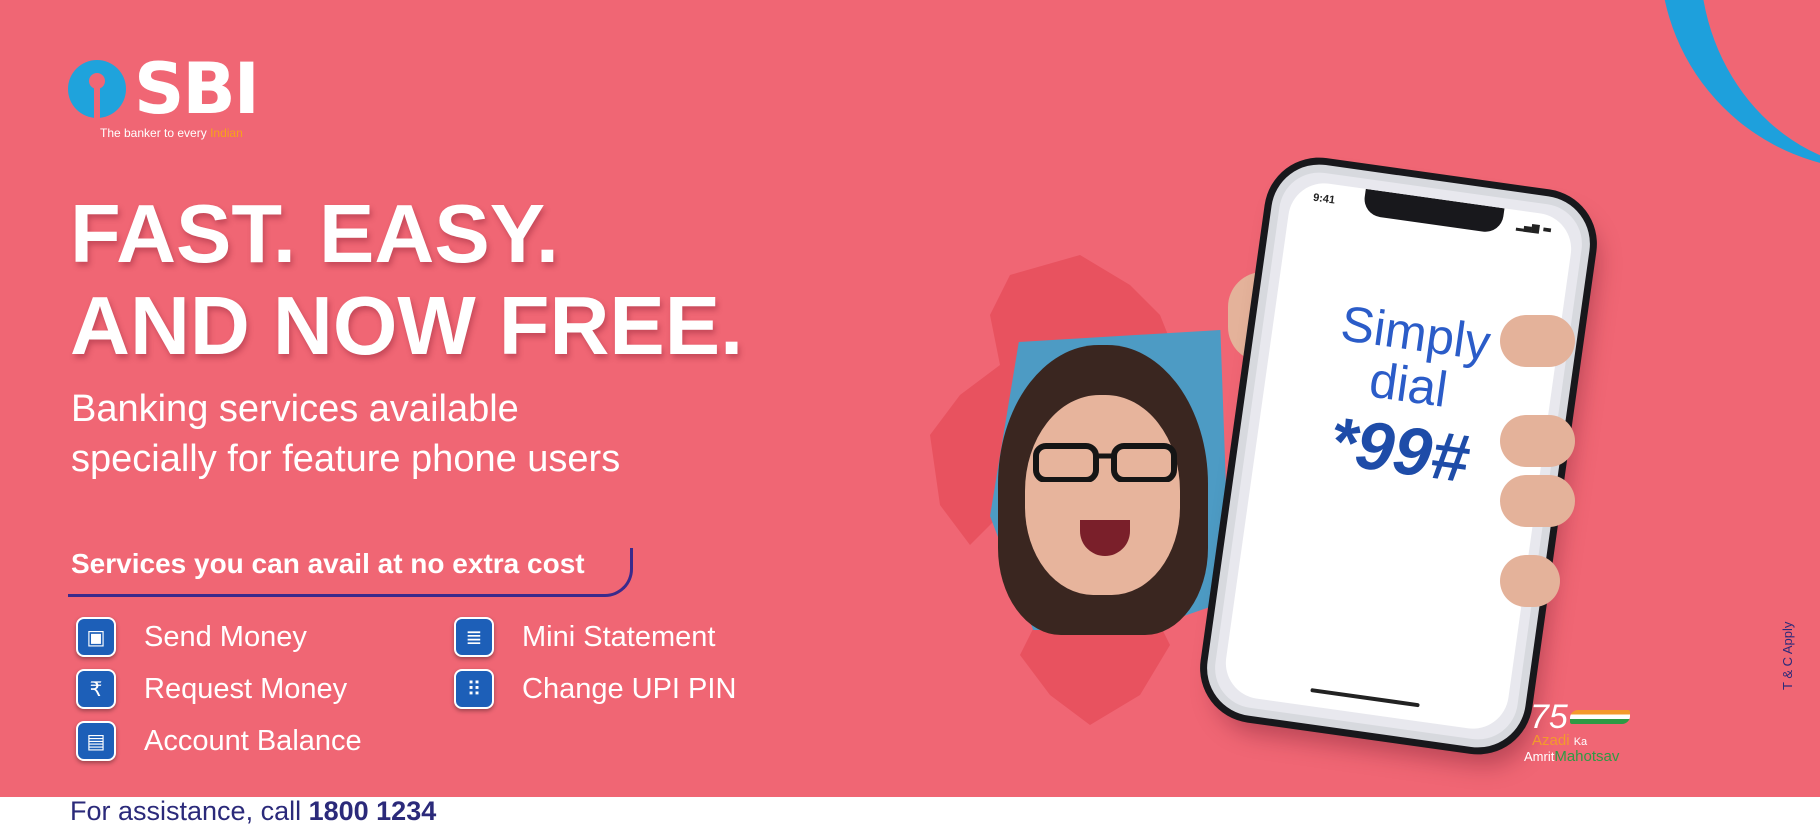 This screenshot has width=1820, height=831. I want to click on service-request-money: ₹ Request Money, so click(211, 689).